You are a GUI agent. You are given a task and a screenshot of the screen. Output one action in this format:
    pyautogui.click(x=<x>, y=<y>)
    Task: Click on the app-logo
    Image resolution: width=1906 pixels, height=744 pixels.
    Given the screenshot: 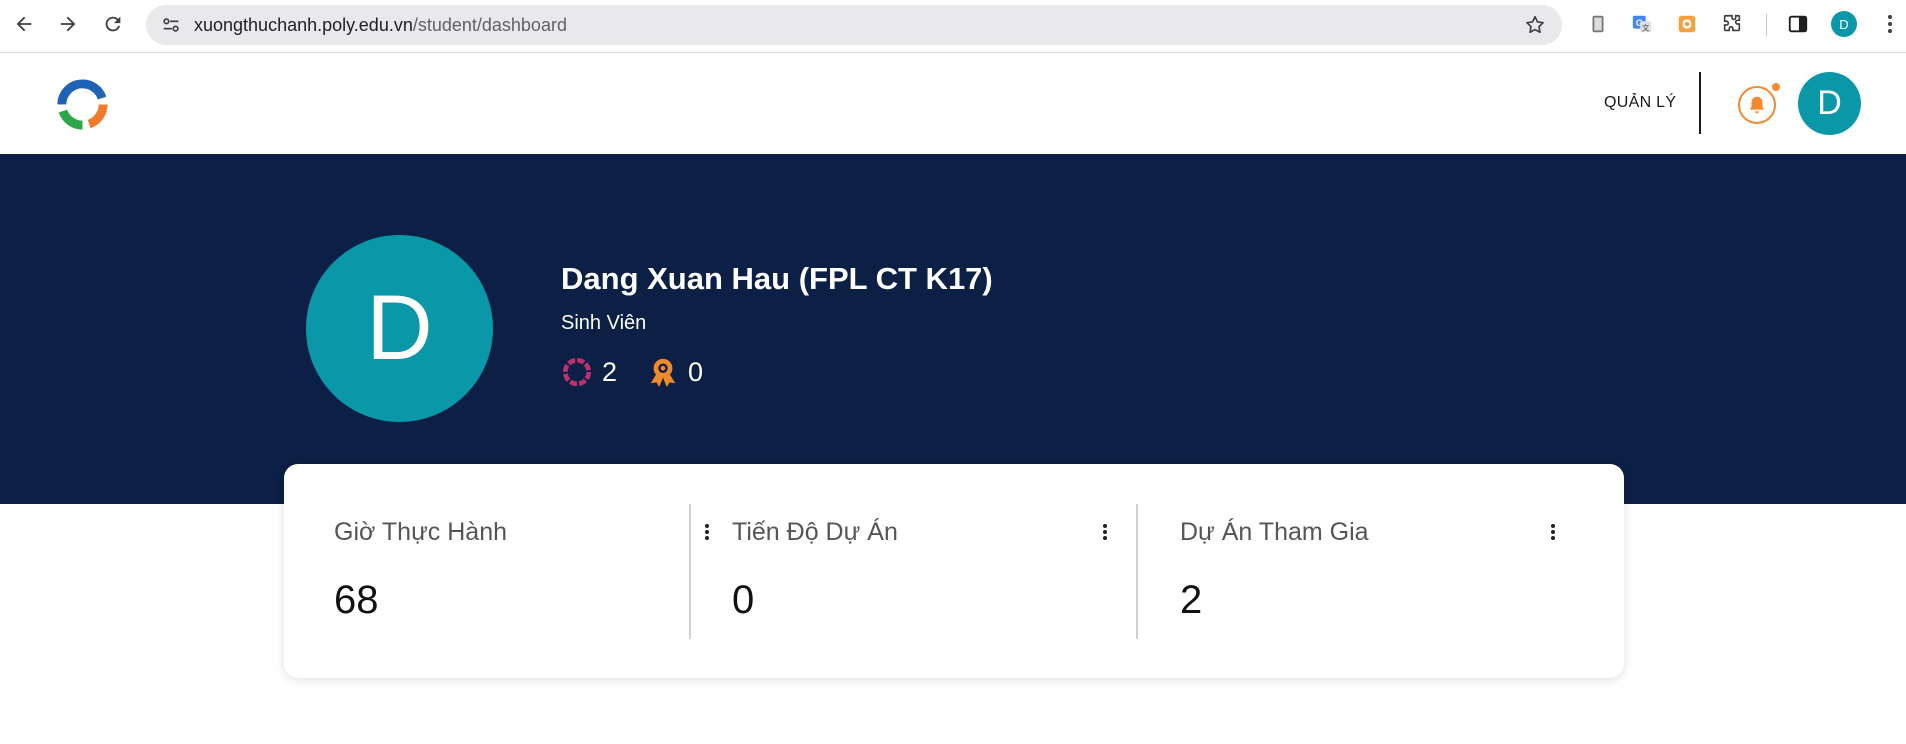 What is the action you would take?
    pyautogui.click(x=82, y=104)
    